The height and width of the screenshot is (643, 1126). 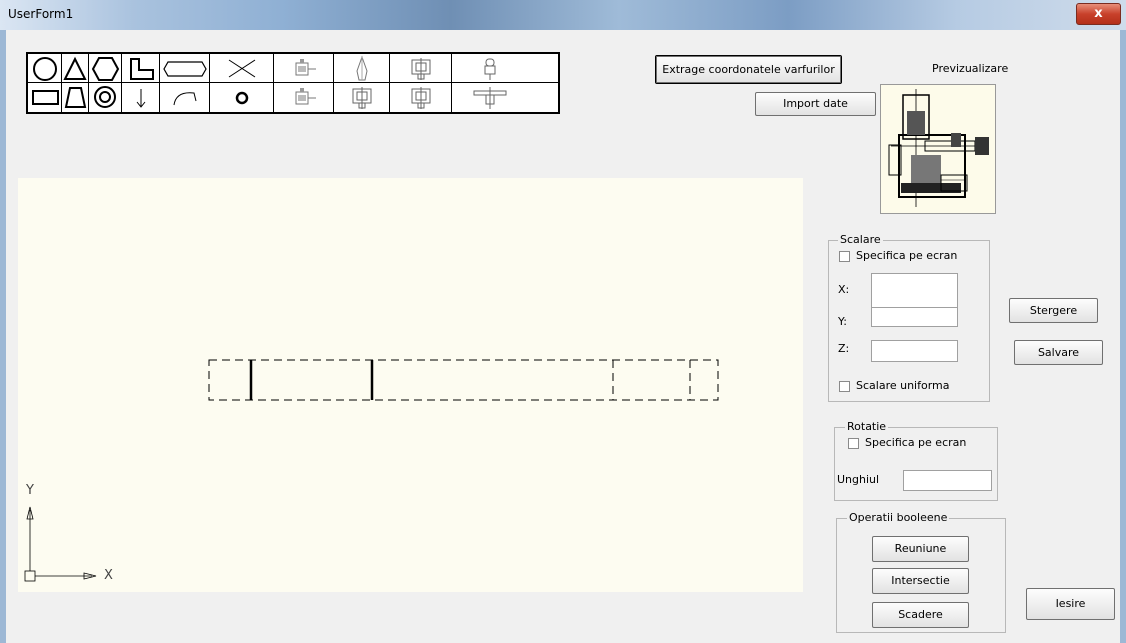 What do you see at coordinates (304, 97) in the screenshot?
I see `part-view-2-icon` at bounding box center [304, 97].